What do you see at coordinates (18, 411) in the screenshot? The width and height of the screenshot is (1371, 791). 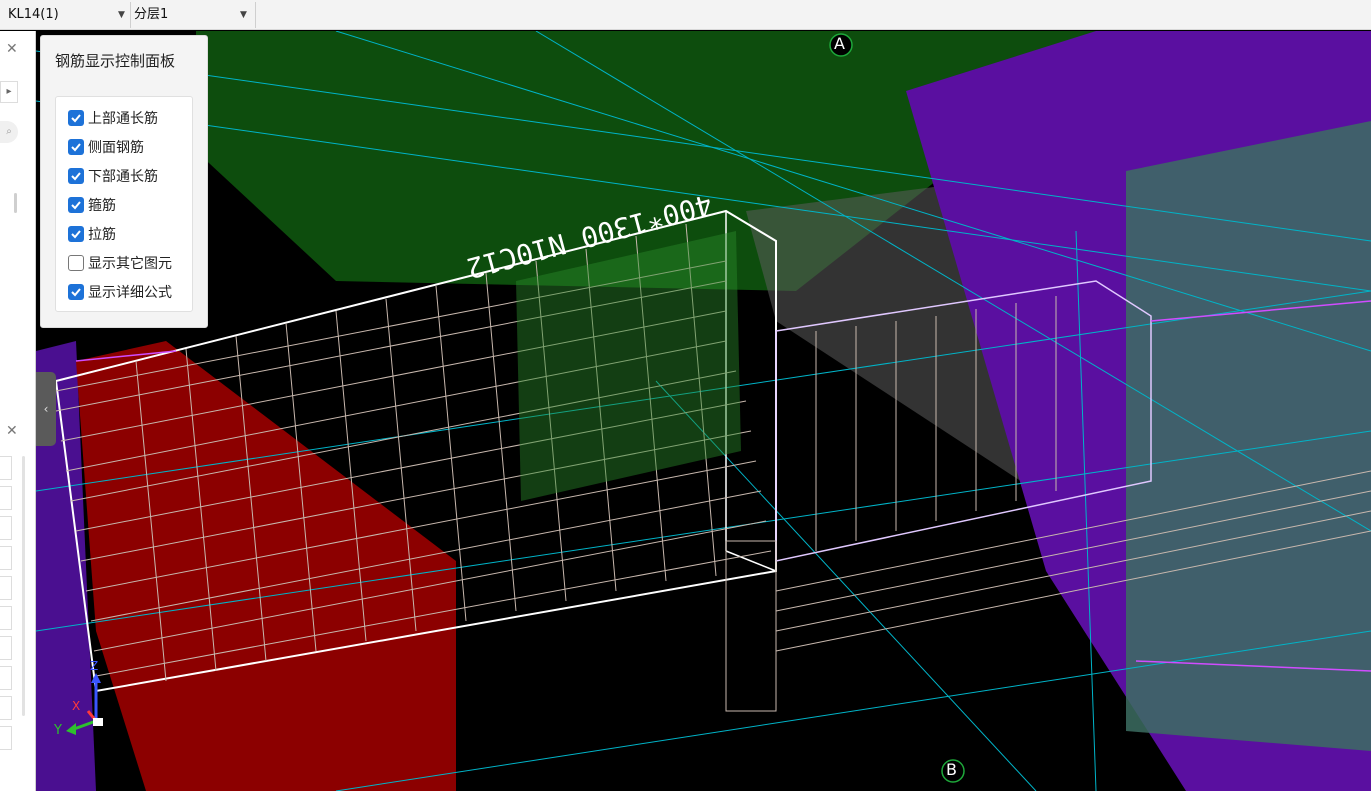 I see `left-dock-panel: ✕ ▸ ⌕ ✕` at bounding box center [18, 411].